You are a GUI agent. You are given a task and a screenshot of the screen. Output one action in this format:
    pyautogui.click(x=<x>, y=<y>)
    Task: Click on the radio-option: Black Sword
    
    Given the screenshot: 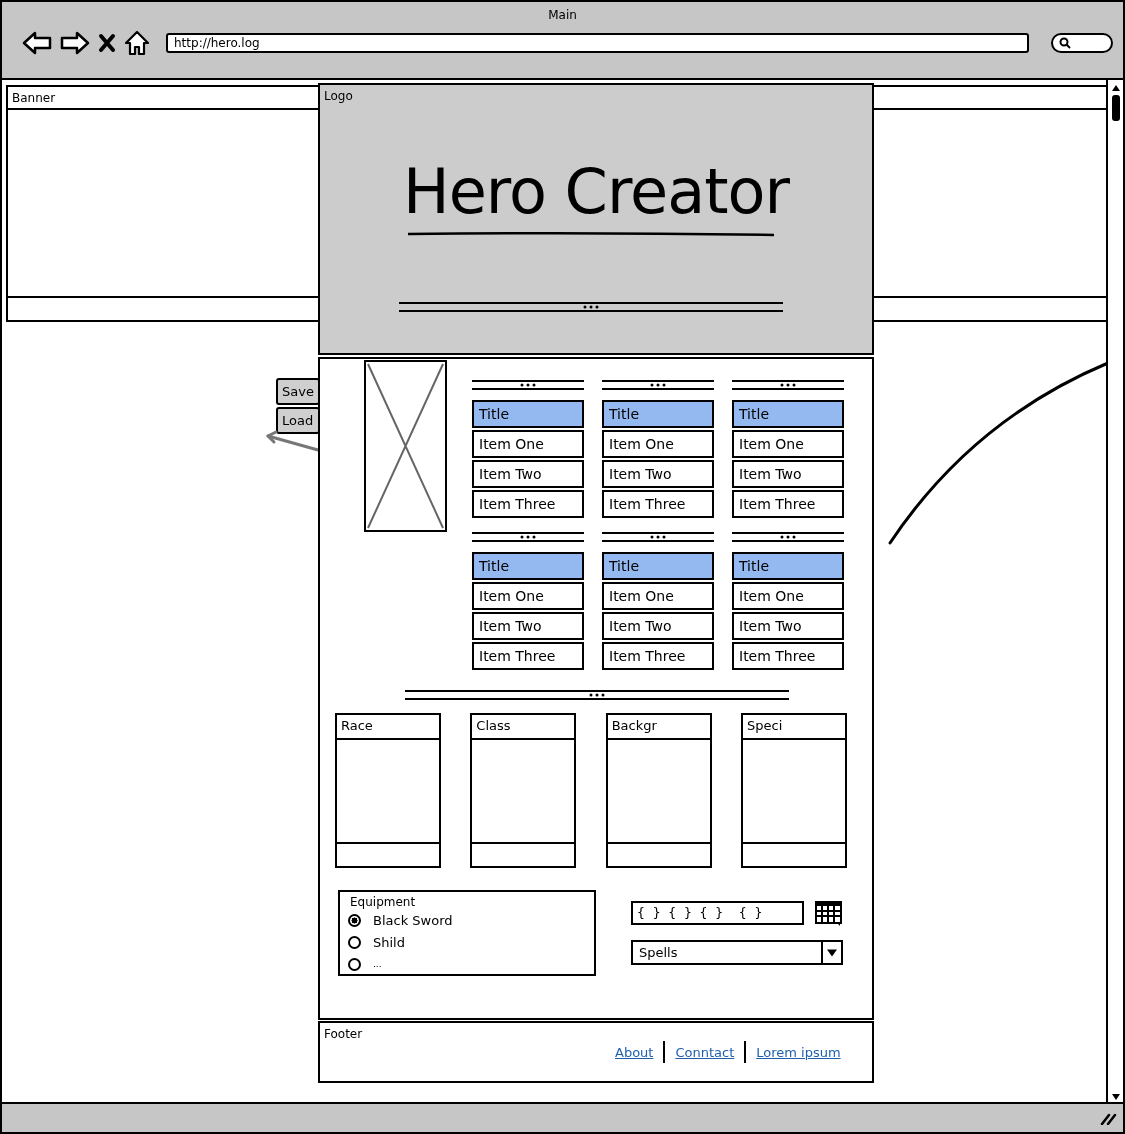 What is the action you would take?
    pyautogui.click(x=467, y=920)
    